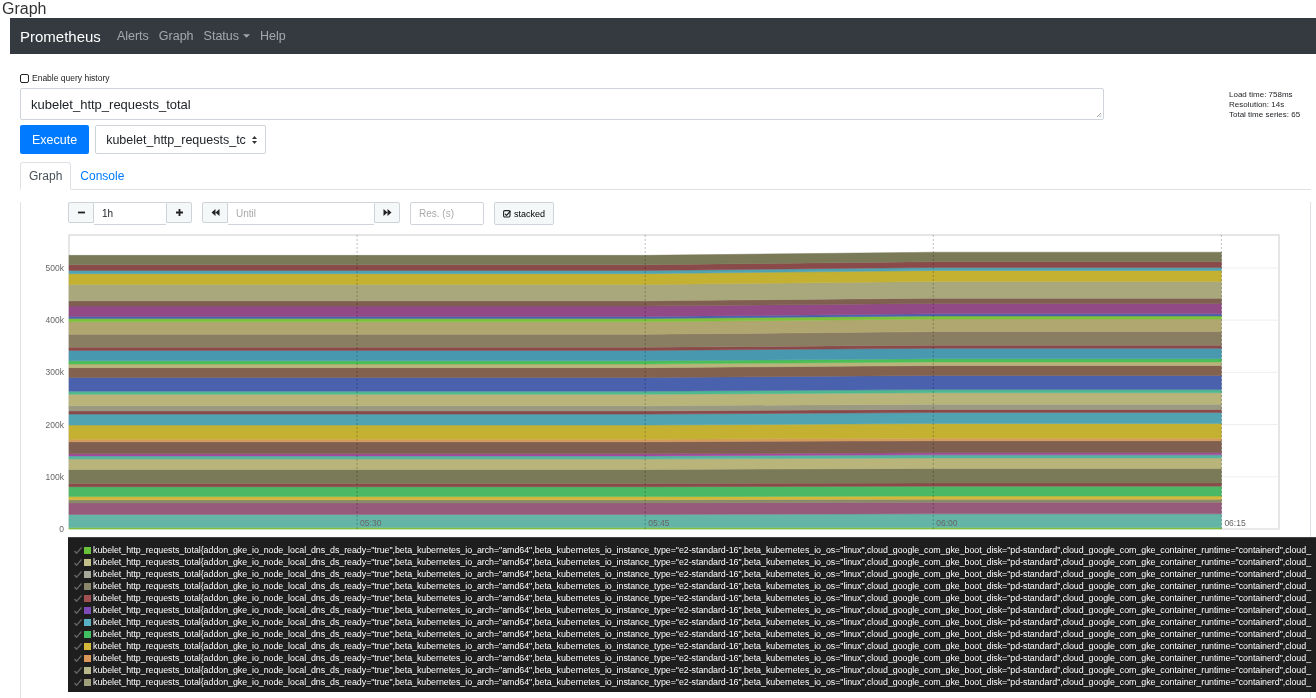 This screenshot has width=1316, height=698. I want to click on y-axis-label: 300k, so click(54, 372).